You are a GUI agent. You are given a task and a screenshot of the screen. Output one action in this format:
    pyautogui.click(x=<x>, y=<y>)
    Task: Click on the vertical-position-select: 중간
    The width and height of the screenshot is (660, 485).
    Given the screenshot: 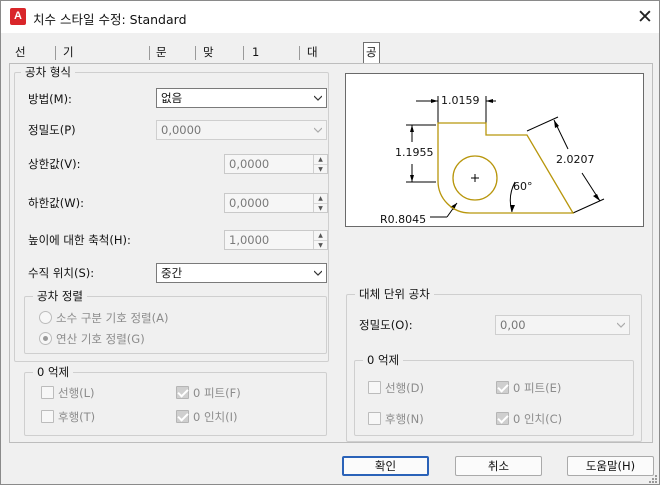 What is the action you would take?
    pyautogui.click(x=241, y=273)
    